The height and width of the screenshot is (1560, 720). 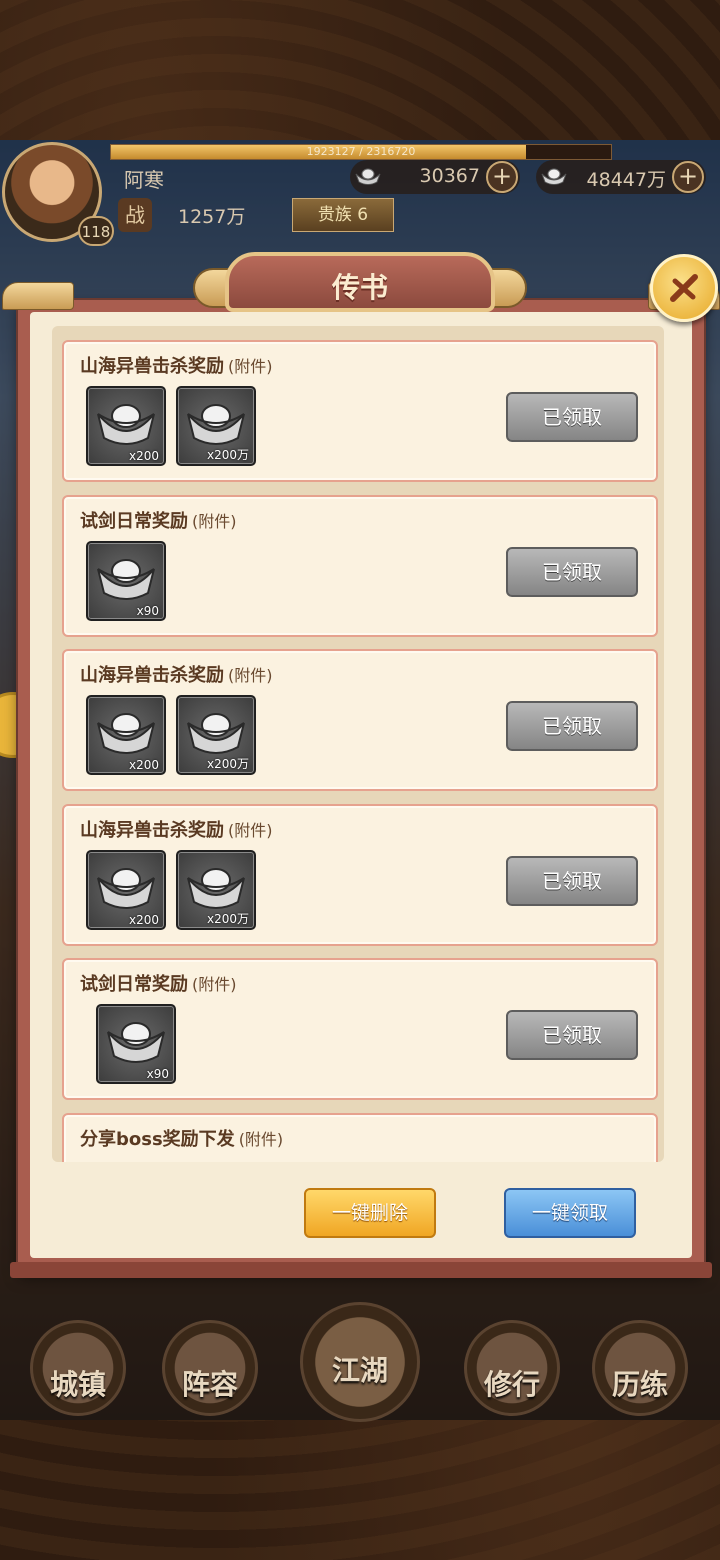 What do you see at coordinates (554, 176) in the screenshot?
I see `ingot-icon` at bounding box center [554, 176].